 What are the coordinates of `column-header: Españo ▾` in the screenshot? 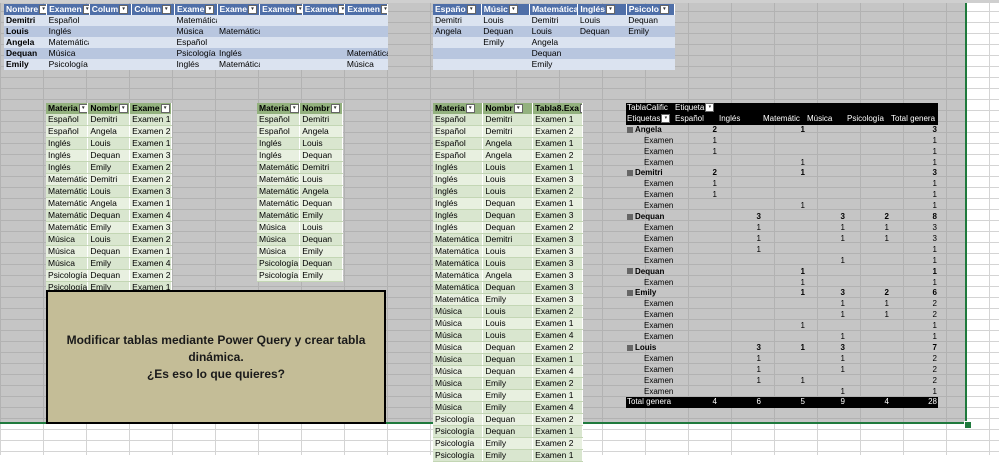 It's located at (457, 9).